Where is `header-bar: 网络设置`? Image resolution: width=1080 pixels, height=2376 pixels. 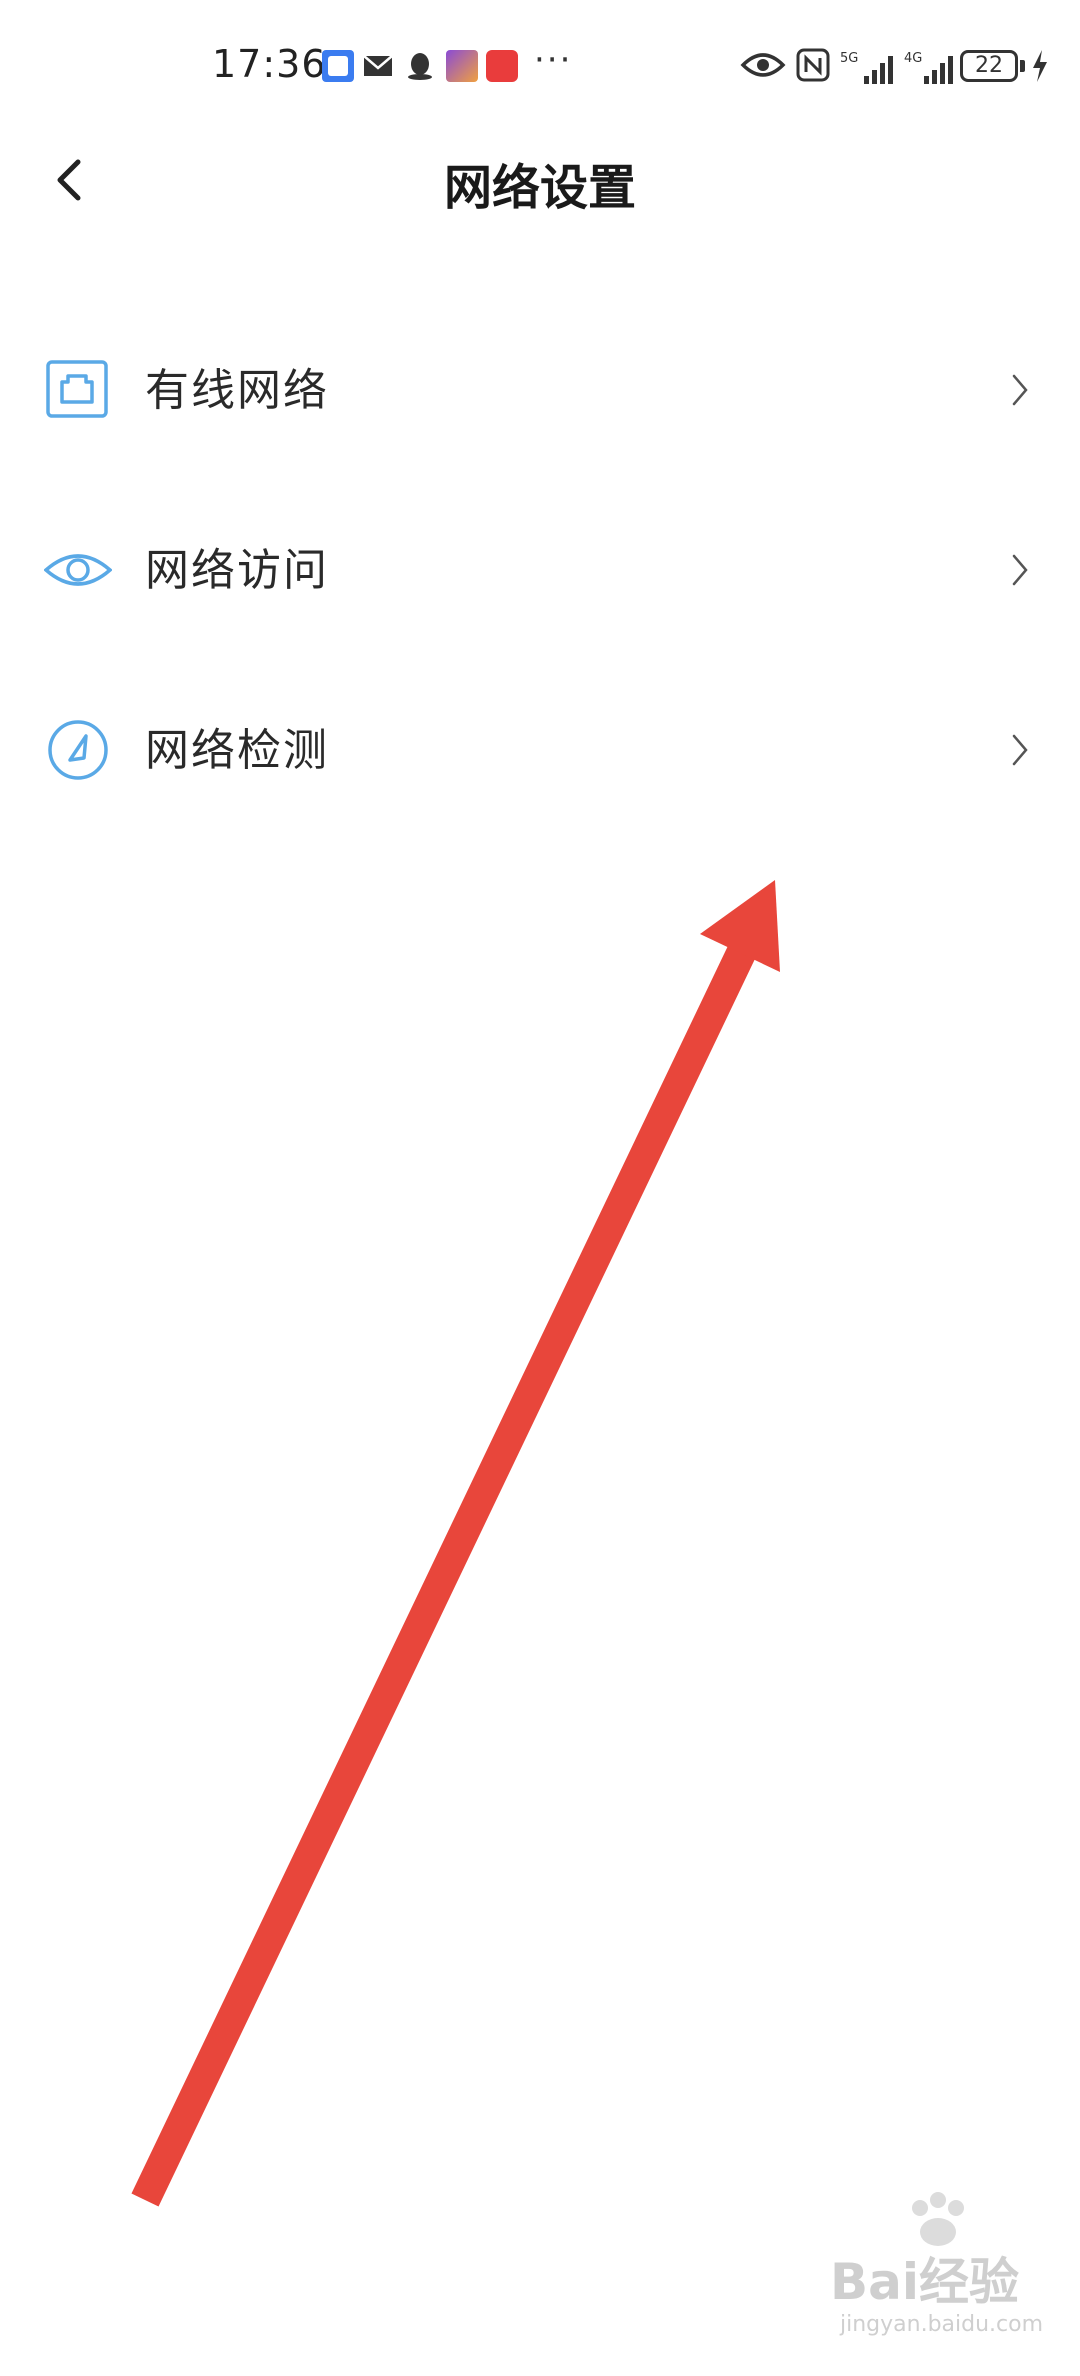
header-bar: 网络设置 is located at coordinates (540, 180).